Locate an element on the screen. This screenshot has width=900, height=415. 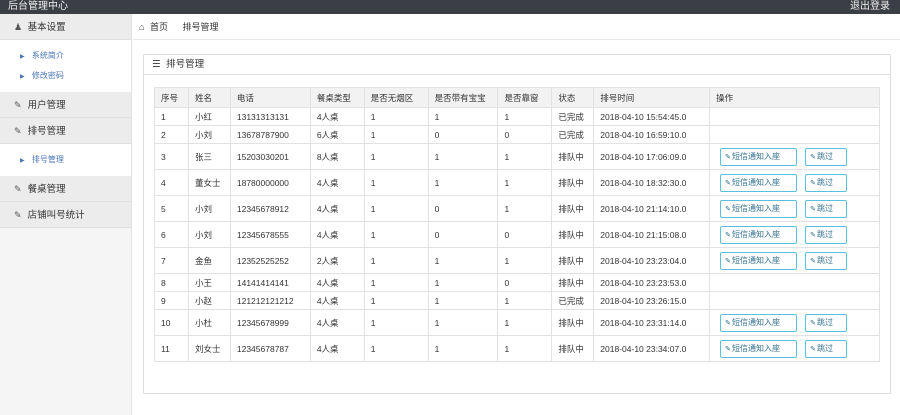
row-queue-time: 2018-04-10 23:23:53.0 is located at coordinates (652, 282).